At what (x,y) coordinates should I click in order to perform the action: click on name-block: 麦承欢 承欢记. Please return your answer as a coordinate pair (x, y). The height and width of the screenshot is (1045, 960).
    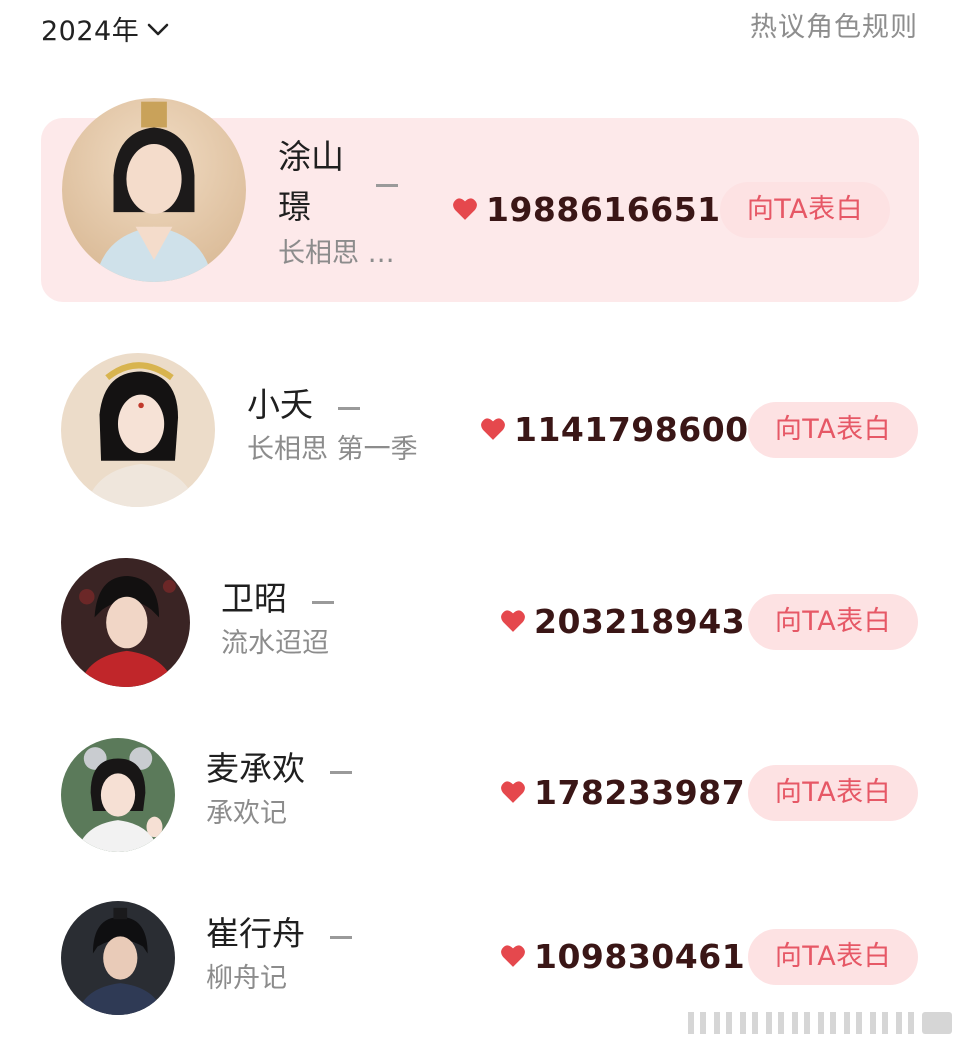
    Looking at the image, I should click on (279, 789).